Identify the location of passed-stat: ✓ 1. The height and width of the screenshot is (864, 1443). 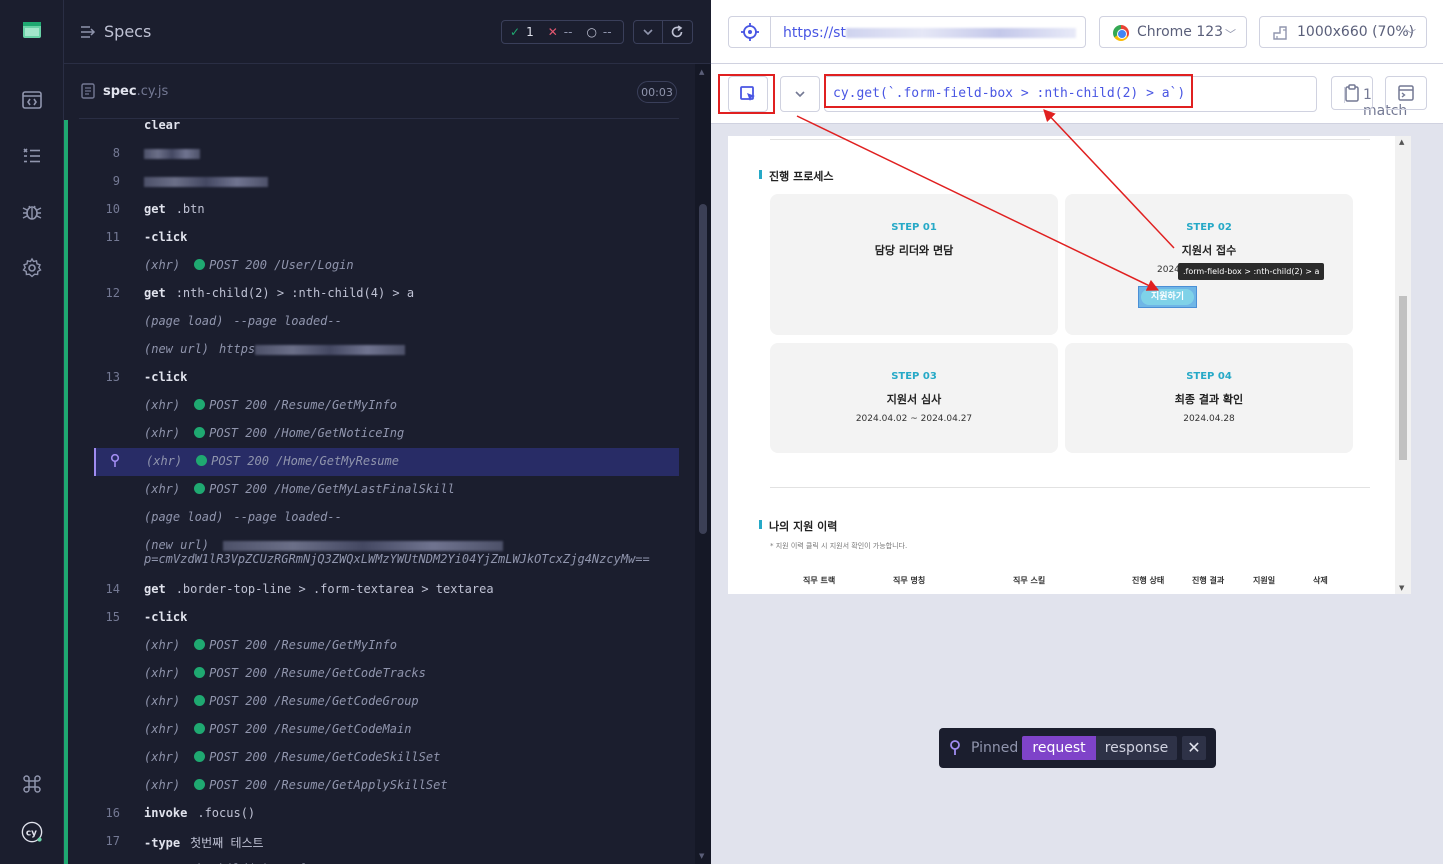
(522, 32).